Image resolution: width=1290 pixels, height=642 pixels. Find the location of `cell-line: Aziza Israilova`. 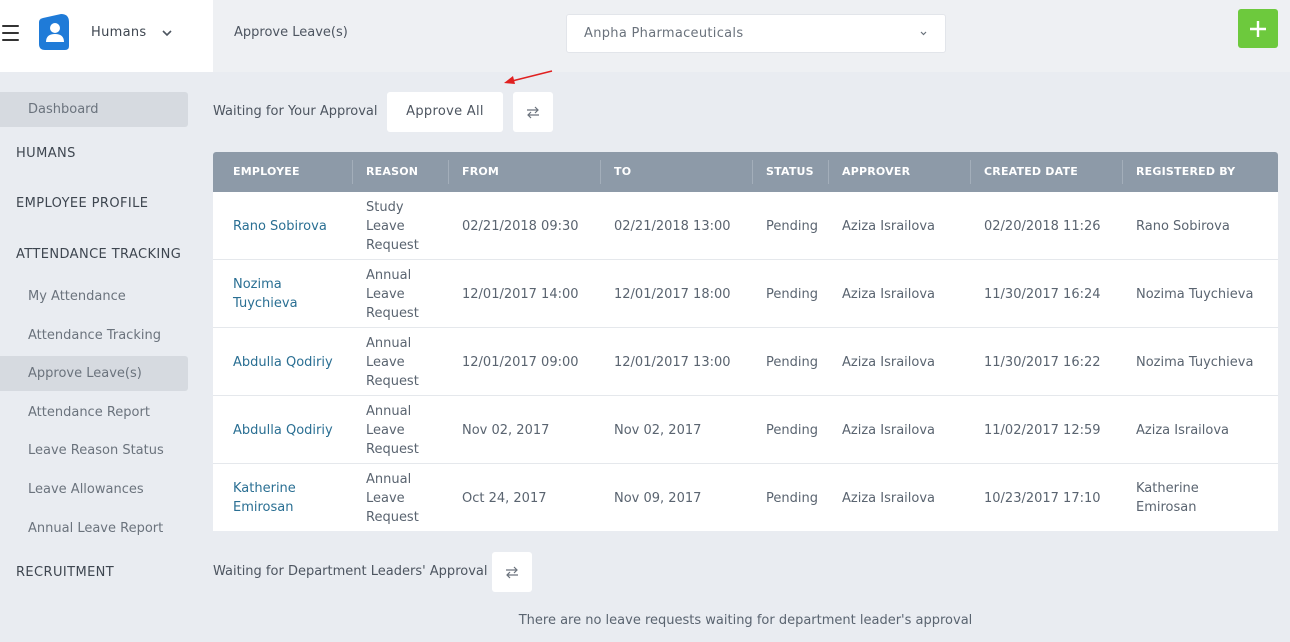

cell-line: Aziza Israilova is located at coordinates (1183, 430).